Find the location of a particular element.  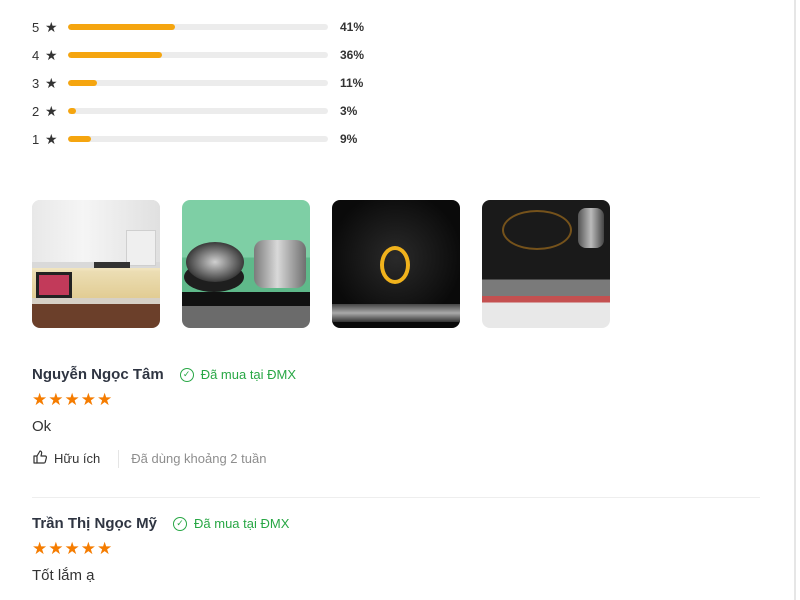

cooktop-ring-photo is located at coordinates (396, 264).